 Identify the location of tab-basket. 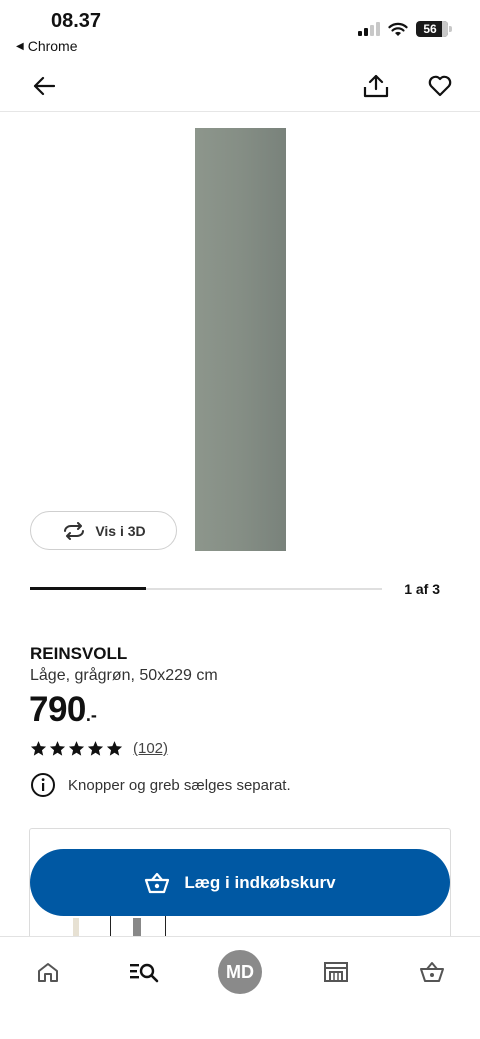
(432, 972).